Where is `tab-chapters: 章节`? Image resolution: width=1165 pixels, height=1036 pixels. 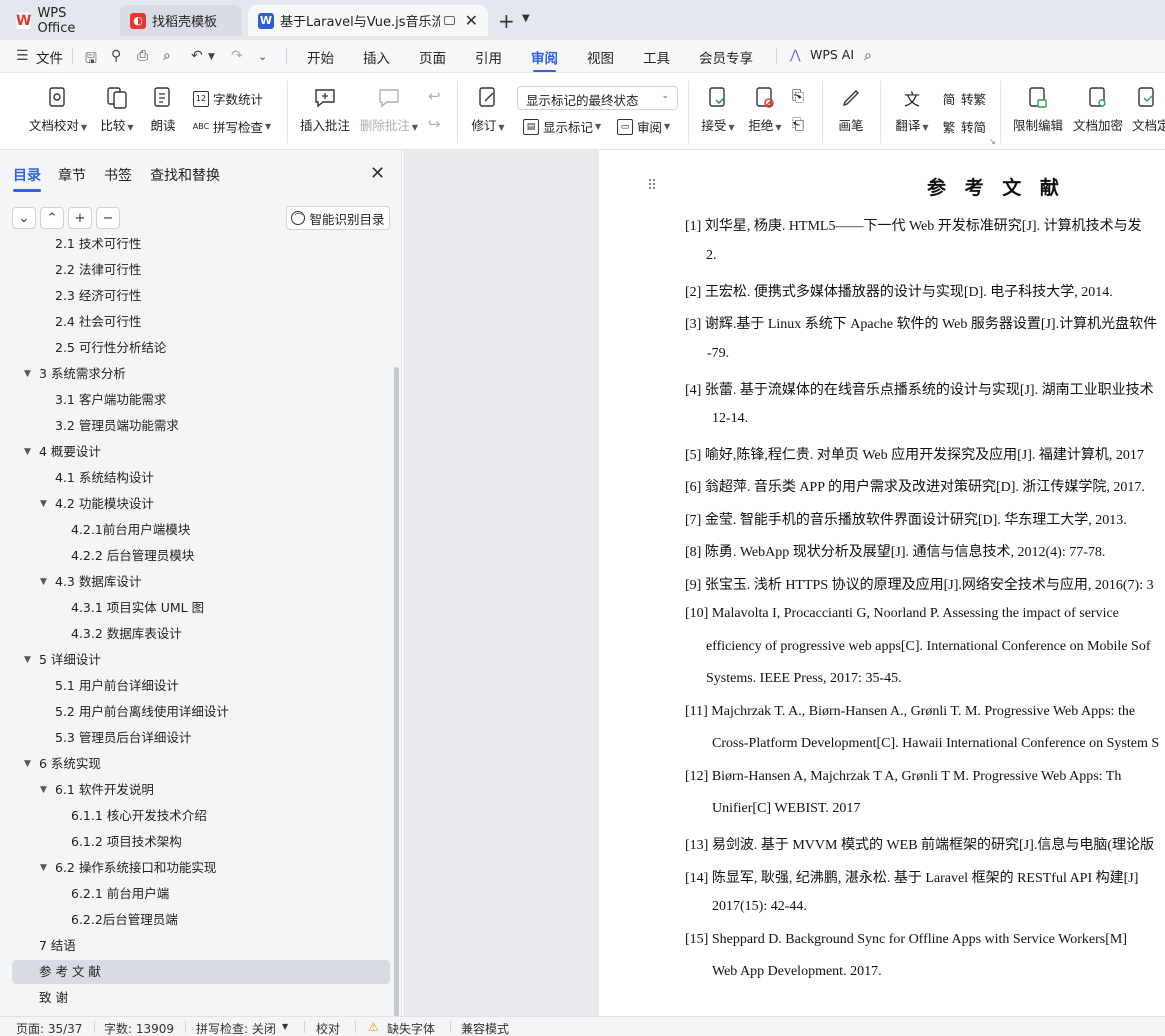
tab-chapters: 章节 is located at coordinates (72, 175).